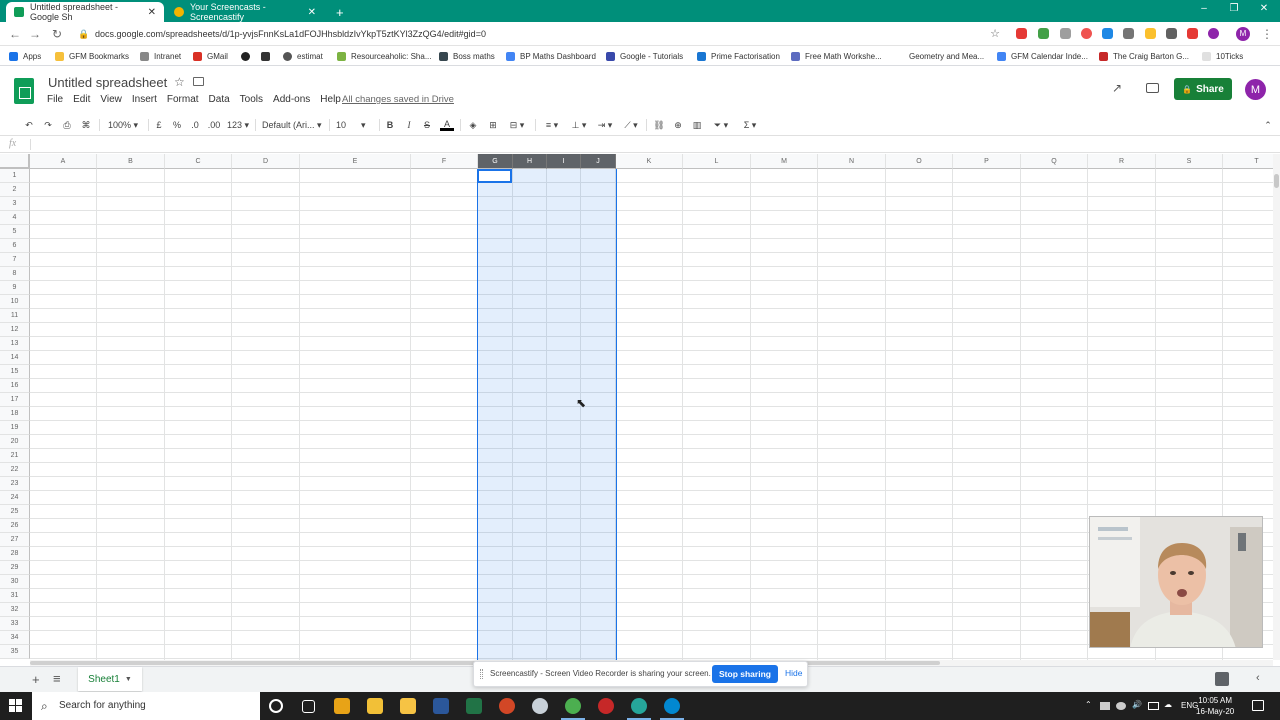 This screenshot has height=720, width=1280. What do you see at coordinates (63, 161) in the screenshot?
I see `column-header-a: A` at bounding box center [63, 161].